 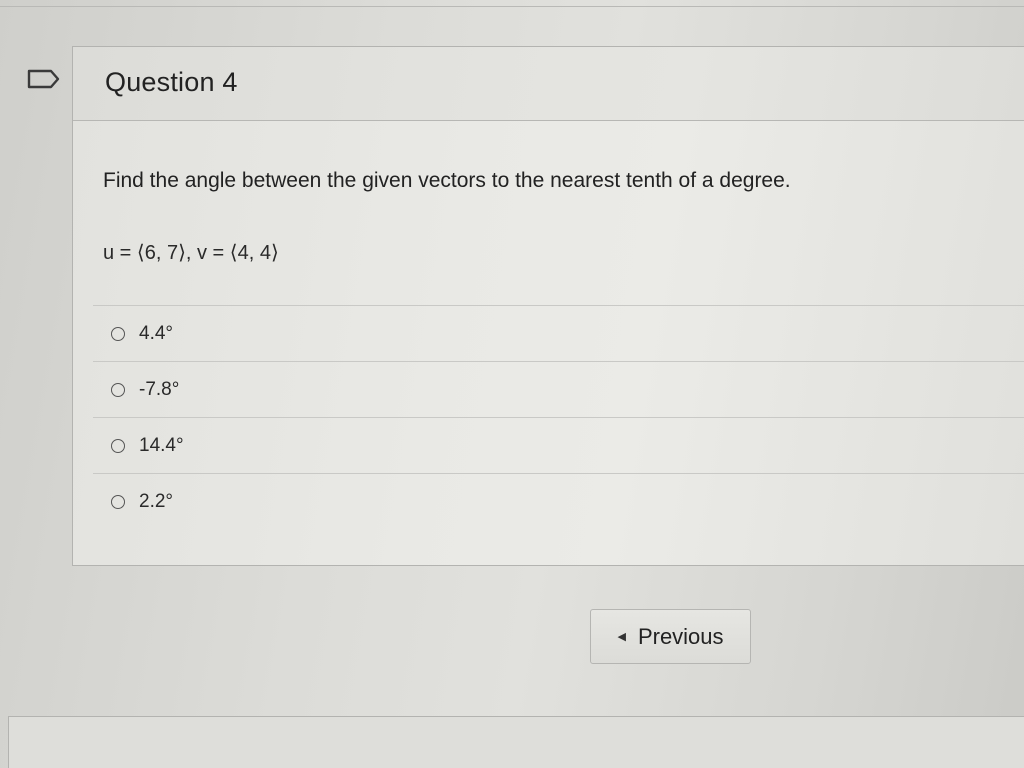 What do you see at coordinates (156, 333) in the screenshot?
I see `answer-choice-label: 4.4°` at bounding box center [156, 333].